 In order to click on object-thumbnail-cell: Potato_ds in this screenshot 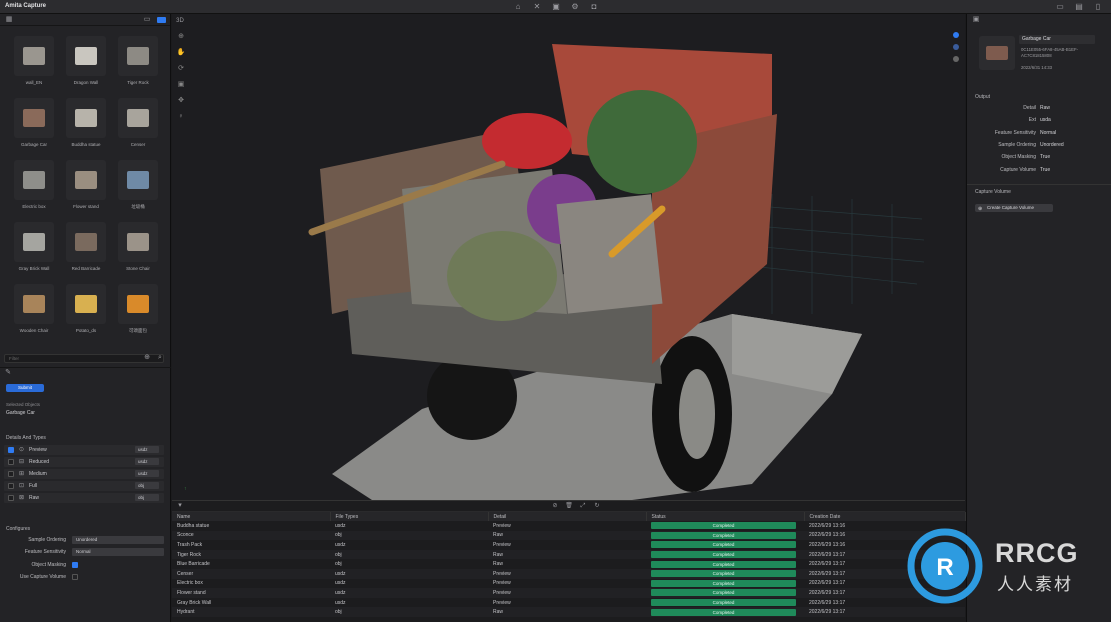, I will do `click(86, 311)`.